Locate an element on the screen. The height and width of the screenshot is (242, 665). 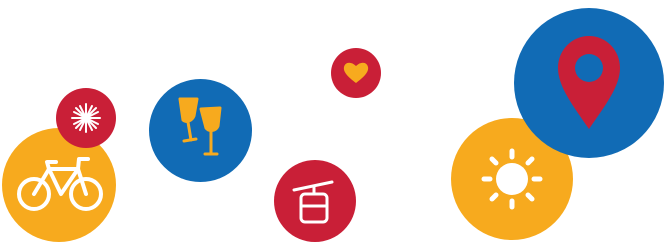
wine-bubble is located at coordinates (200, 130).